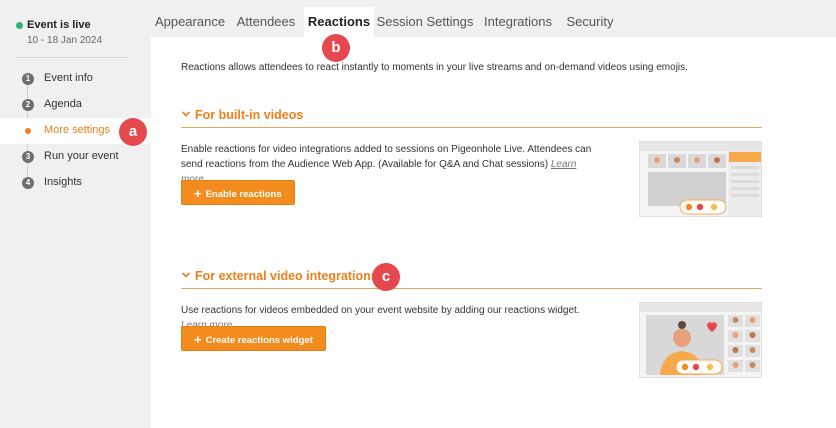 Image resolution: width=836 pixels, height=428 pixels. I want to click on sidebar-item-agenda: 2 Agenda, so click(75, 105).